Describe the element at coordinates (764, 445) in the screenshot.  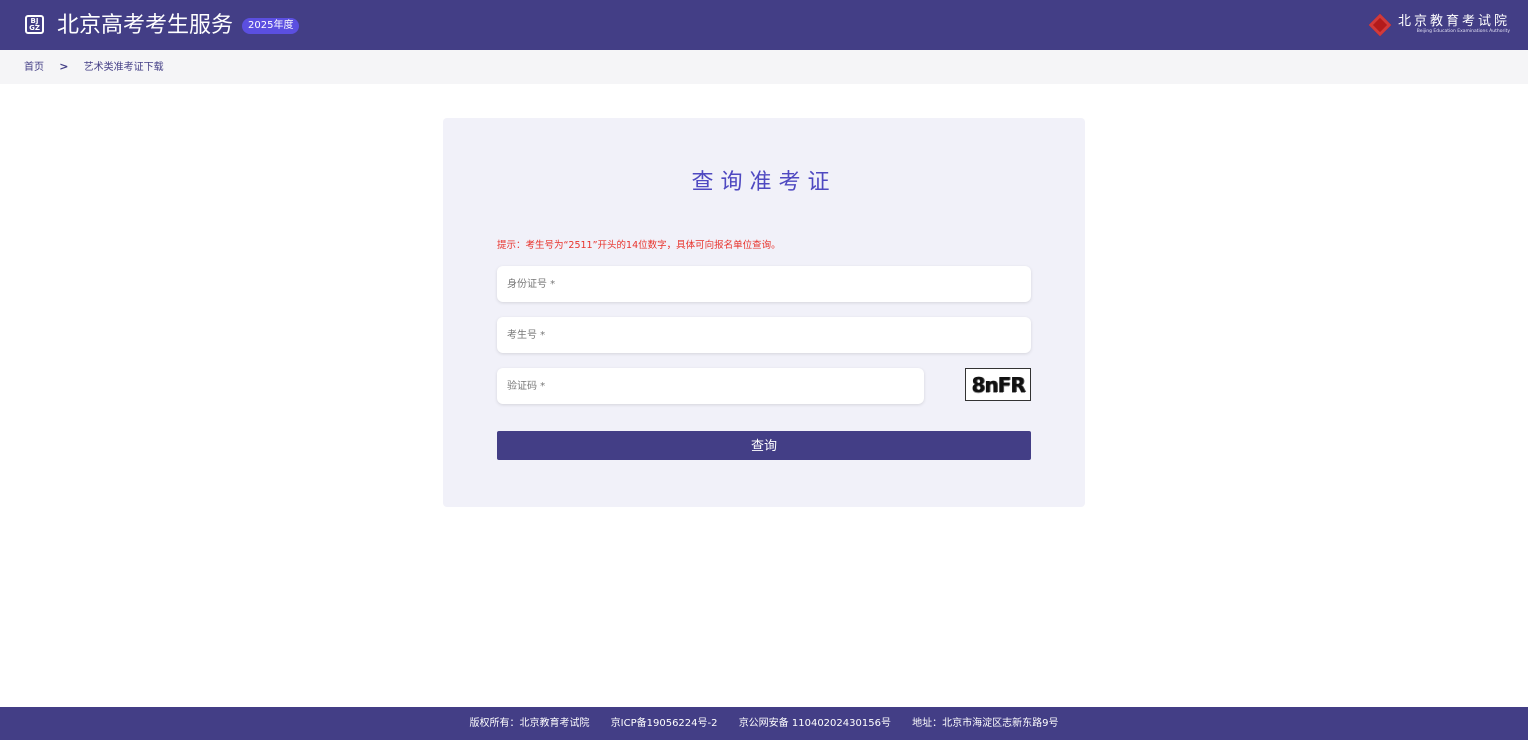
I see `query-button: 查询` at that location.